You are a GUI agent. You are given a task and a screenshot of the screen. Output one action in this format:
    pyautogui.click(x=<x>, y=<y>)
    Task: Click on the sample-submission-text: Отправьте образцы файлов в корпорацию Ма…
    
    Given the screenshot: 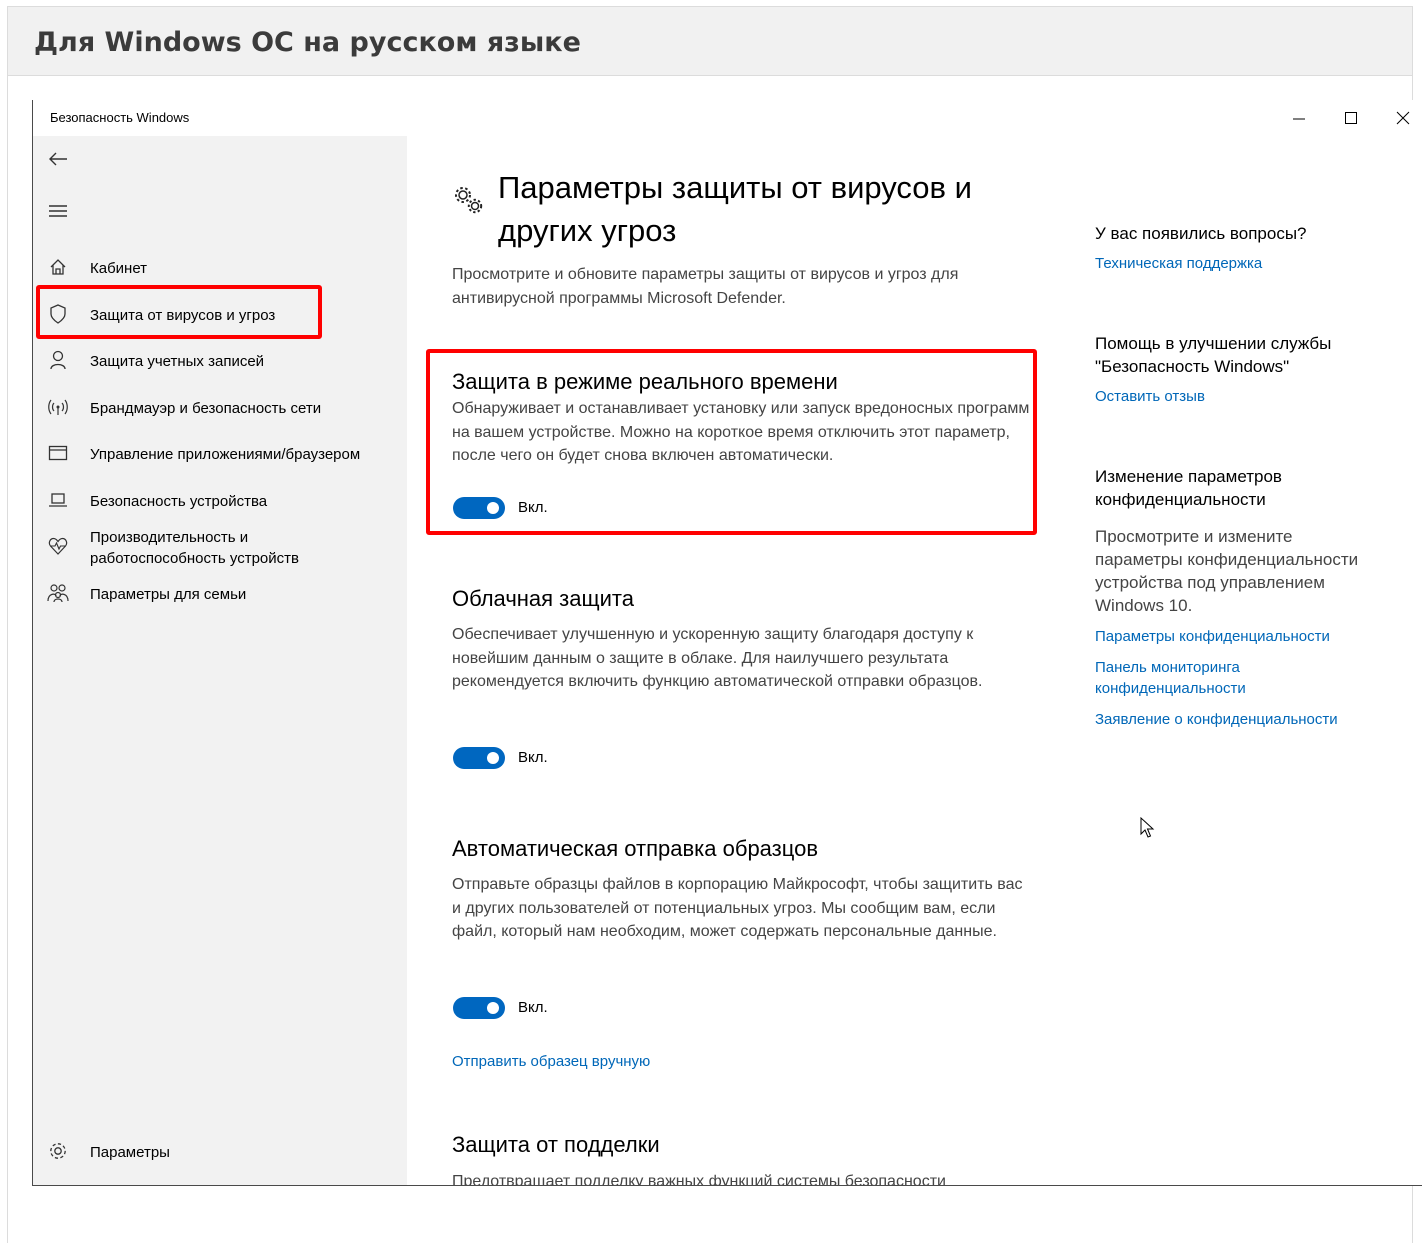 What is the action you would take?
    pyautogui.click(x=737, y=908)
    